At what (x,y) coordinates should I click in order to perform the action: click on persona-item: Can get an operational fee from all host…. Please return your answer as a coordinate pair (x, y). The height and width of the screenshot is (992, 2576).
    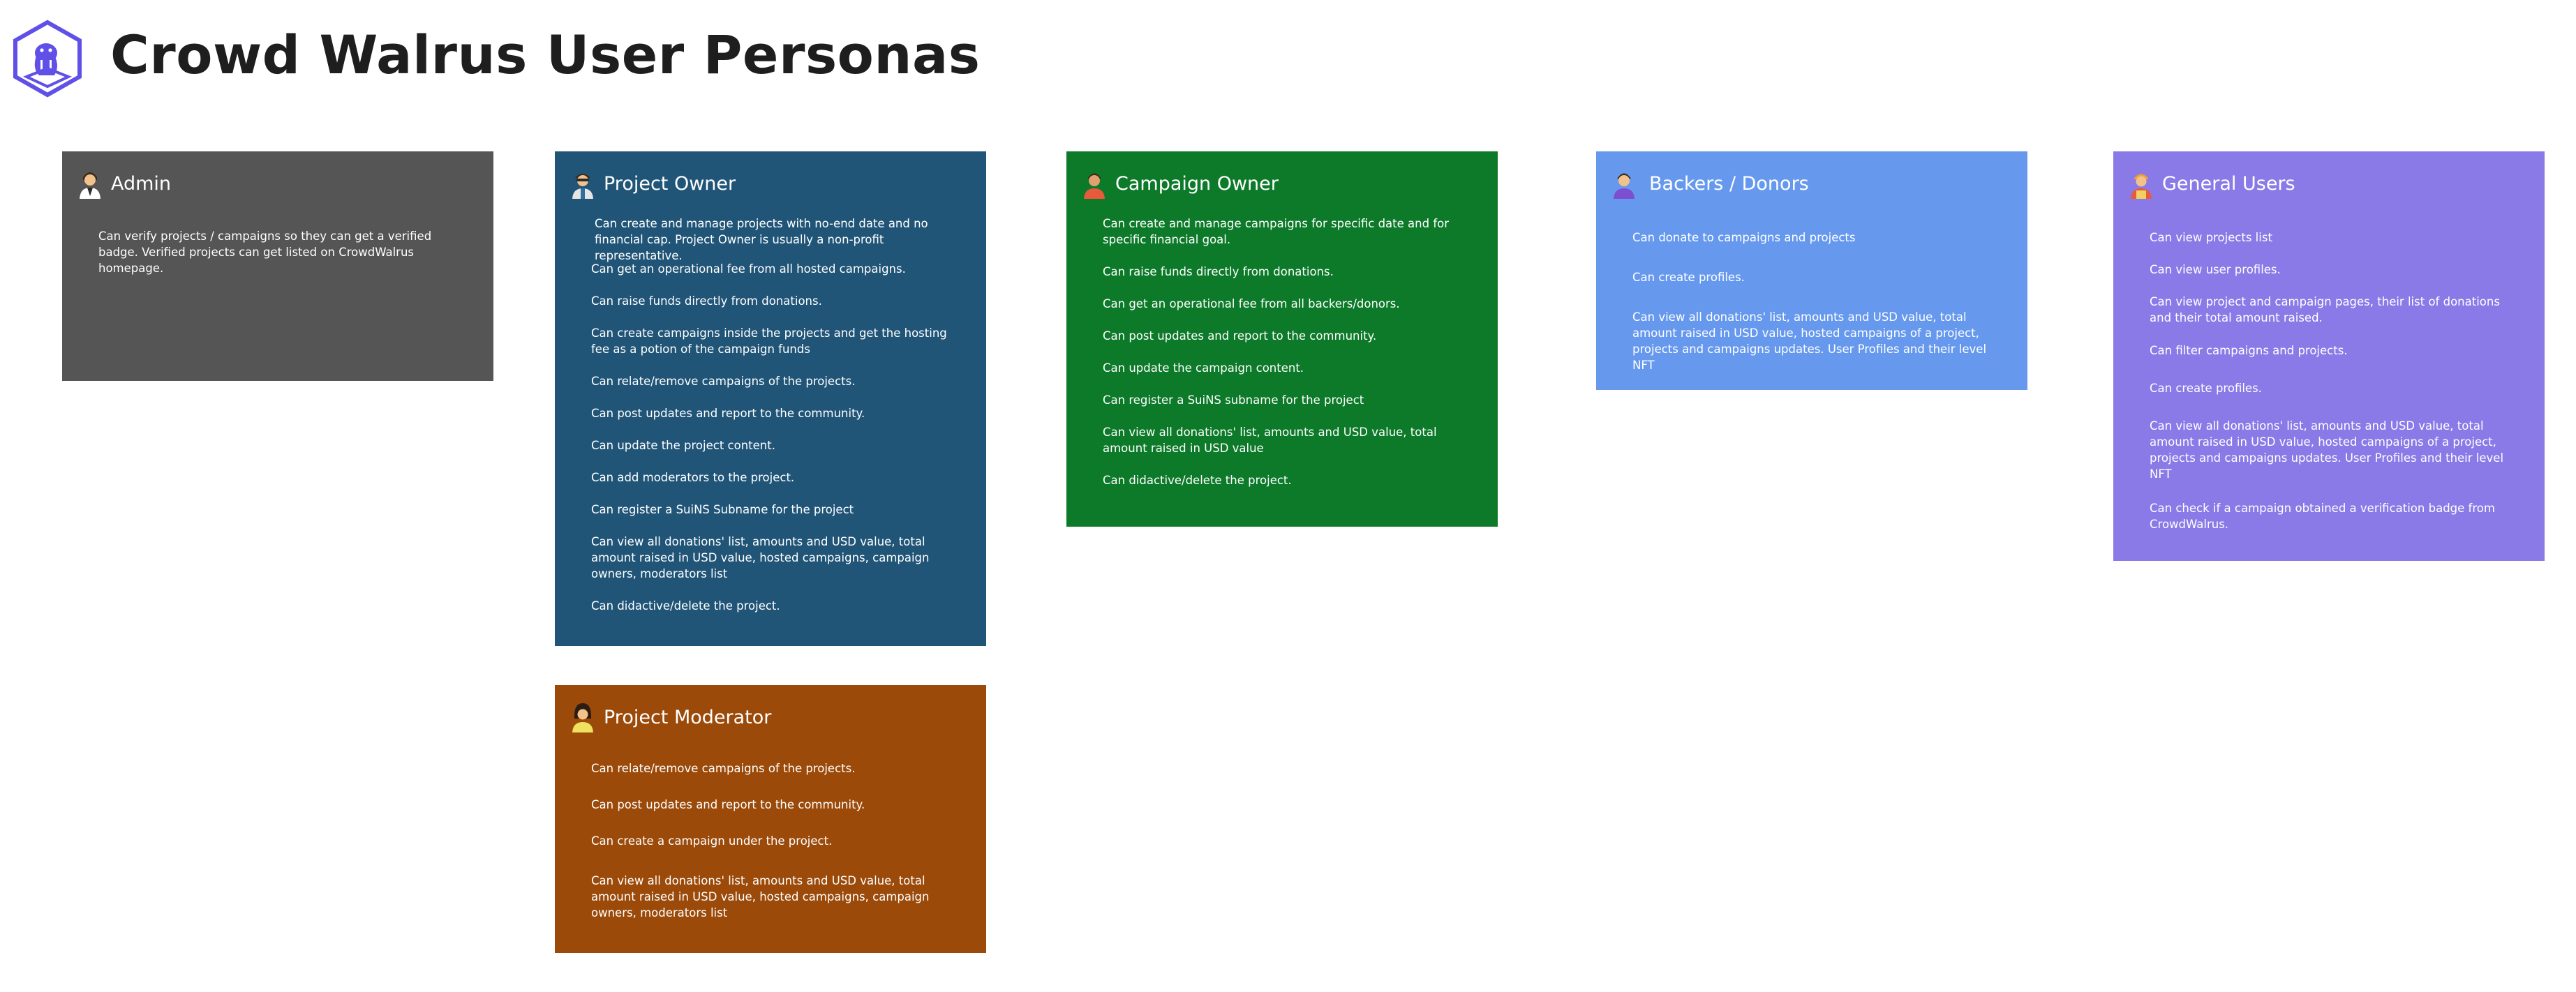
    Looking at the image, I should click on (748, 269).